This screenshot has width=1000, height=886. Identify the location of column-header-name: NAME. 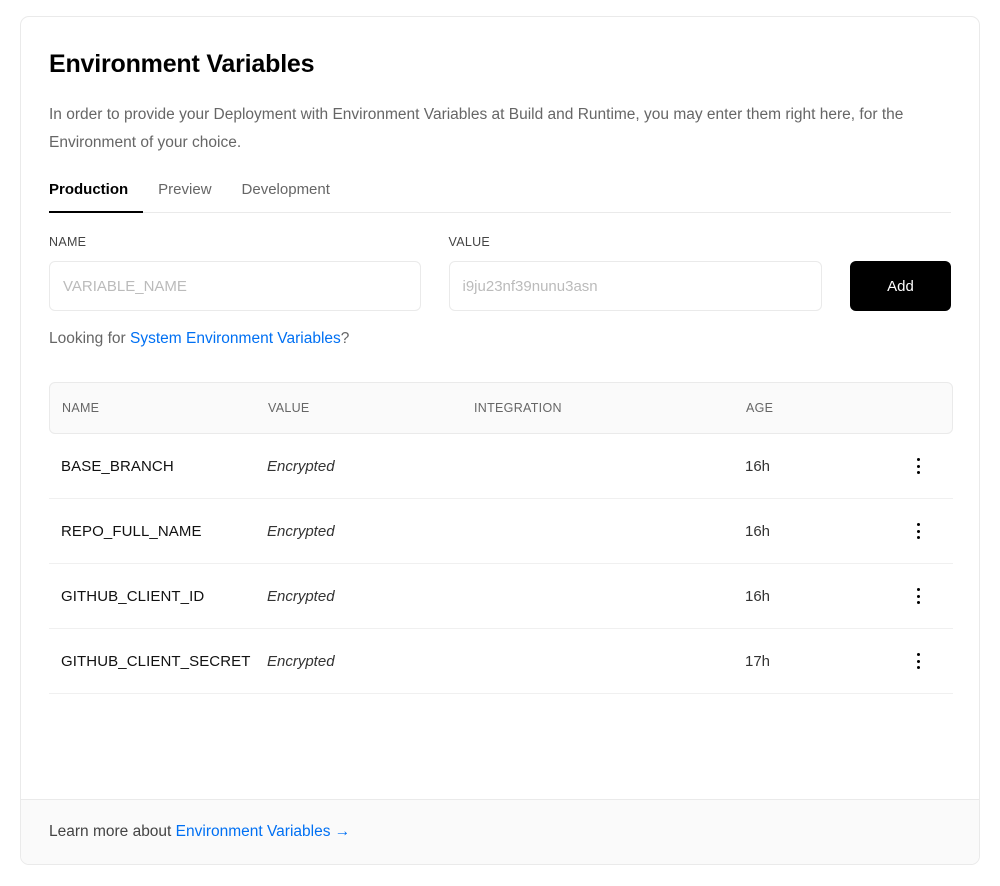
(81, 408).